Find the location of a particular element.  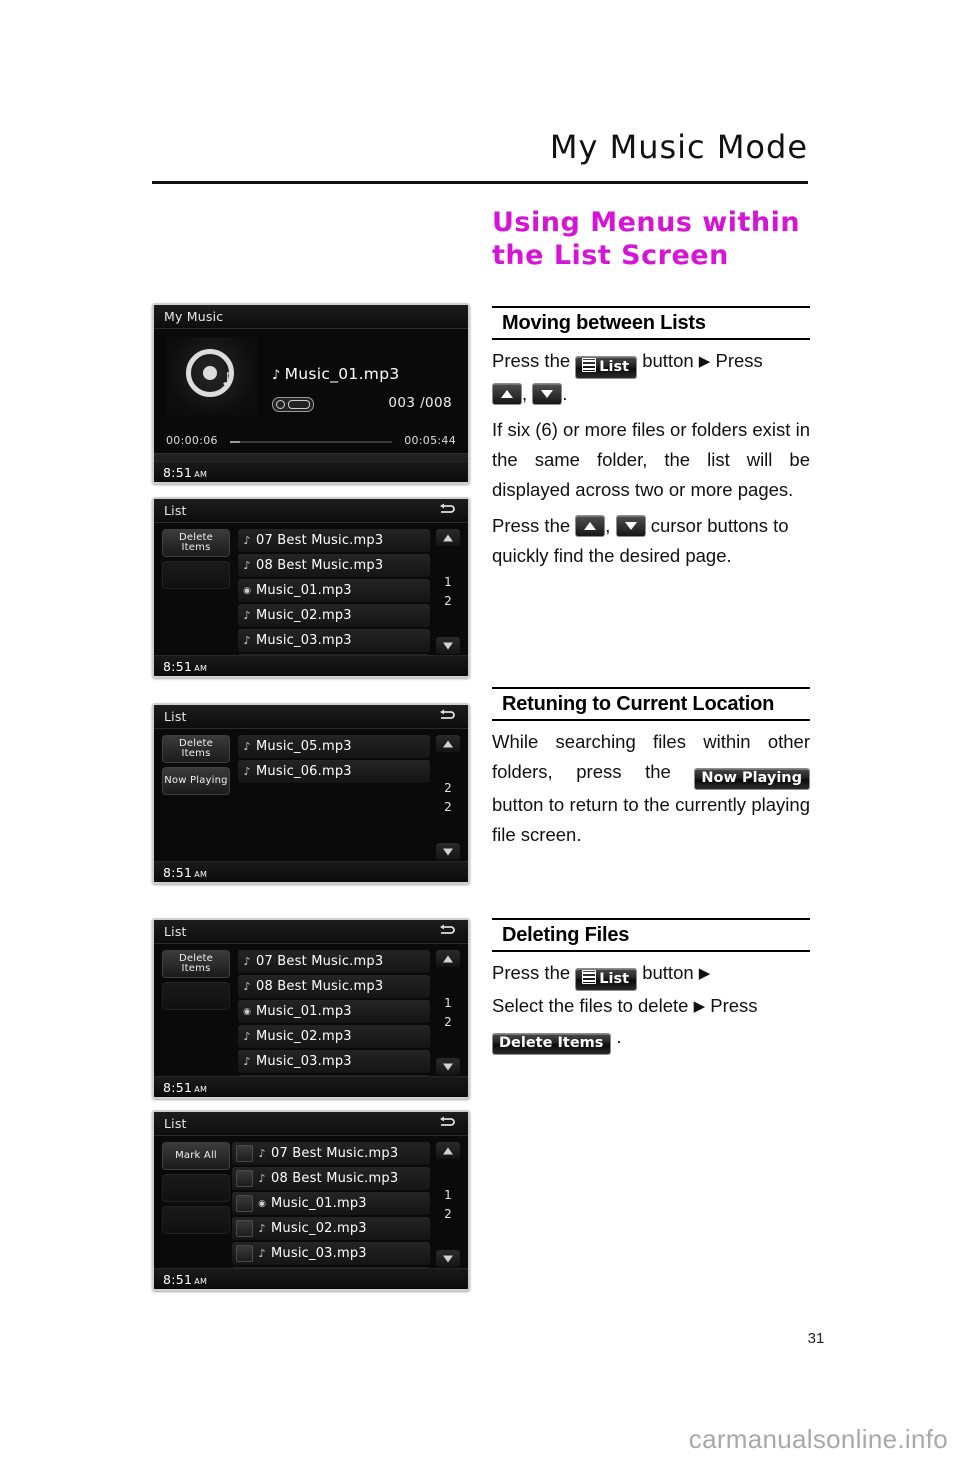

now-playing-button: Now Playing is located at coordinates (196, 781).